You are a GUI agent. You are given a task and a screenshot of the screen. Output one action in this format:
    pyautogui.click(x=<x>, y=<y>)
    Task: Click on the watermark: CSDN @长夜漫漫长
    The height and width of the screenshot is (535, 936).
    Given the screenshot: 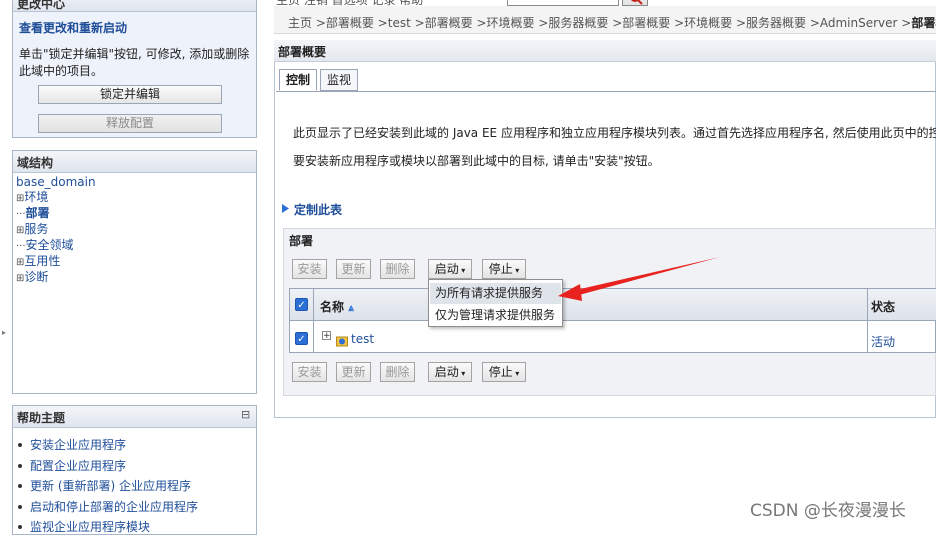 What is the action you would take?
    pyautogui.click(x=828, y=511)
    